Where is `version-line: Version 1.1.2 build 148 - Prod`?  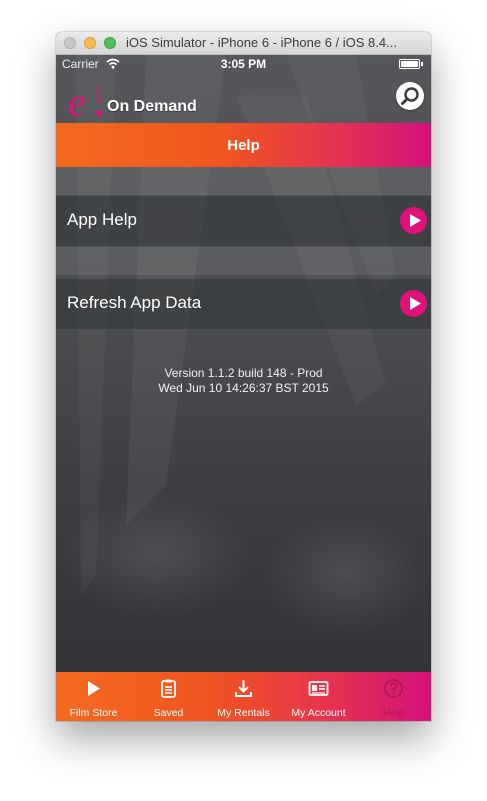 version-line: Version 1.1.2 build 148 - Prod is located at coordinates (243, 373).